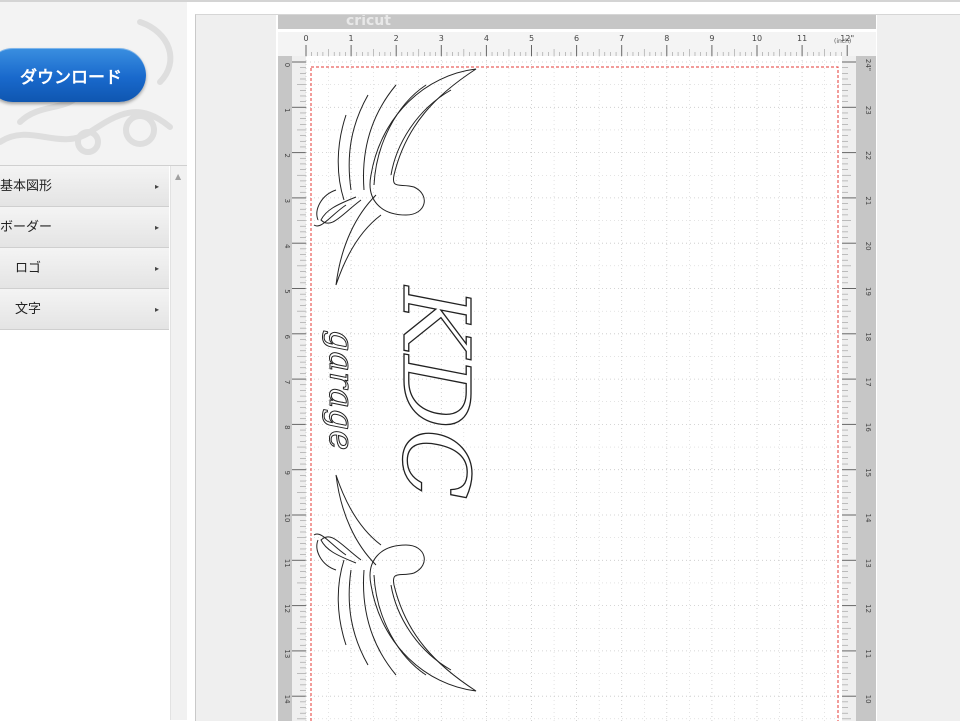 The width and height of the screenshot is (960, 721). What do you see at coordinates (868, 65) in the screenshot?
I see `ruler-label: 24"` at bounding box center [868, 65].